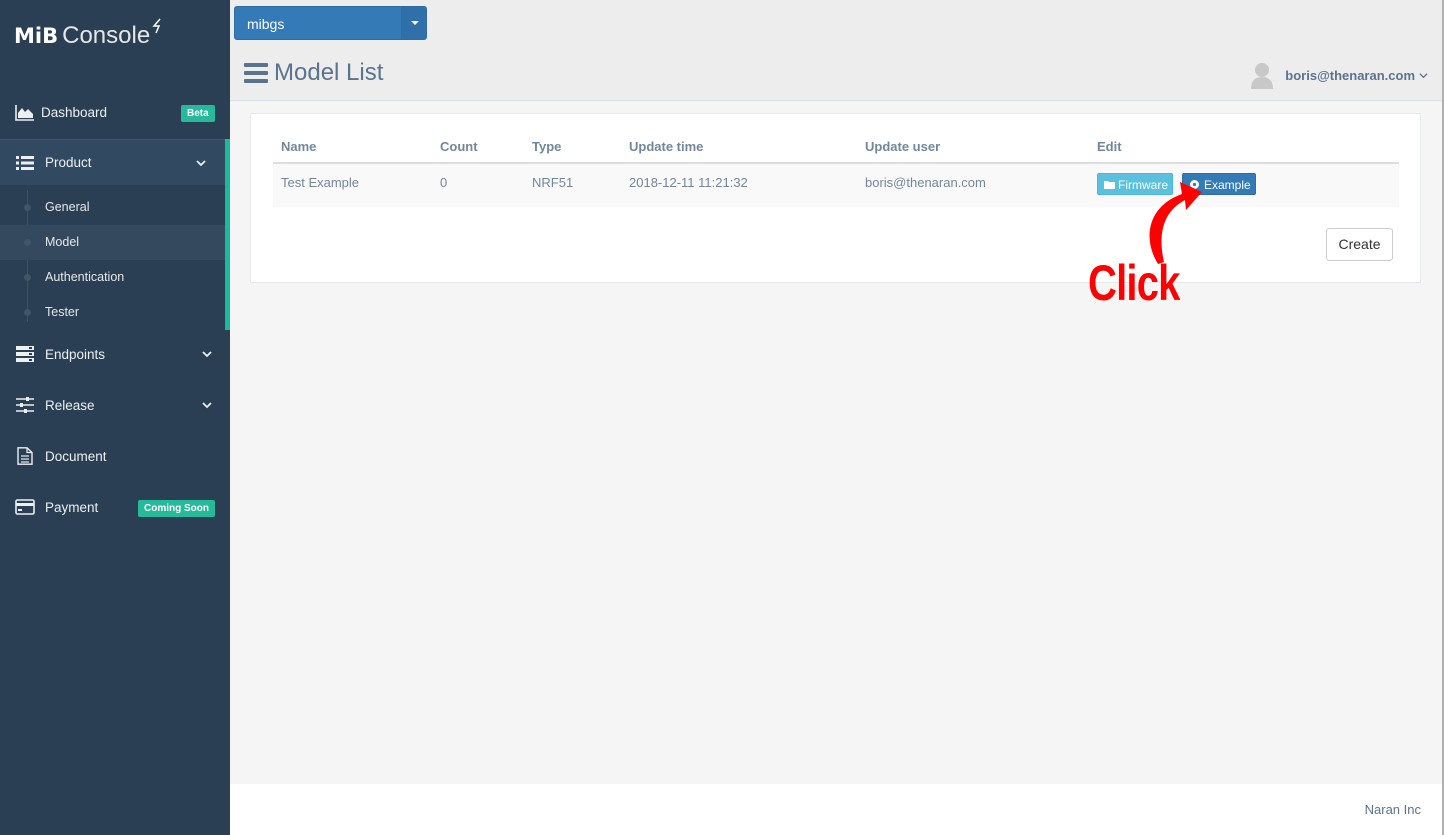  What do you see at coordinates (329, 72) in the screenshot?
I see `page-title: Model List` at bounding box center [329, 72].